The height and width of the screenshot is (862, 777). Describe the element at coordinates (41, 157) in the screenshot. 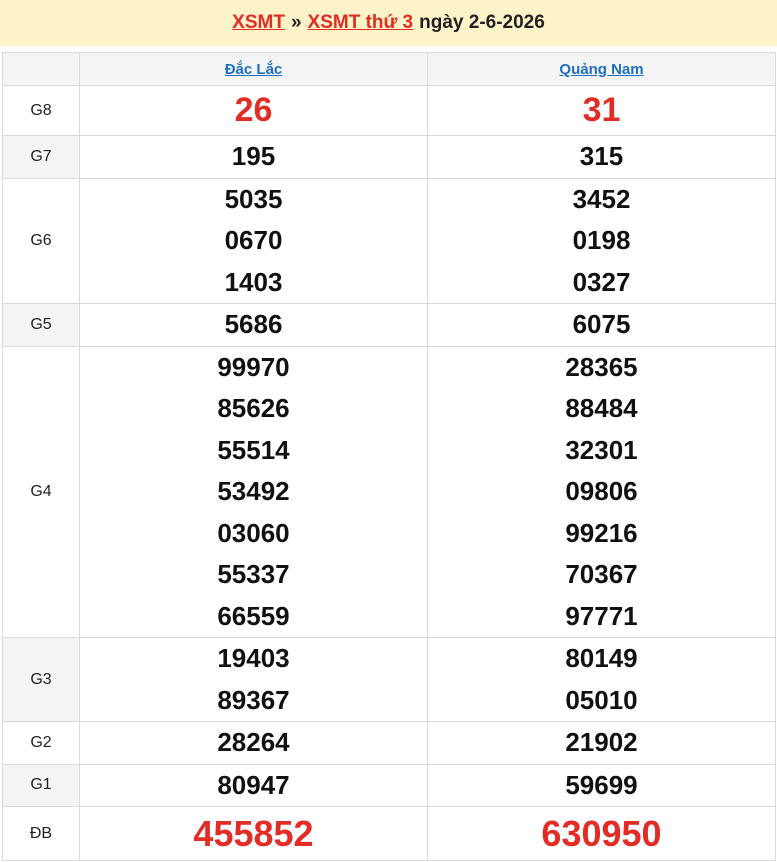

I see `prize-label: G7` at that location.